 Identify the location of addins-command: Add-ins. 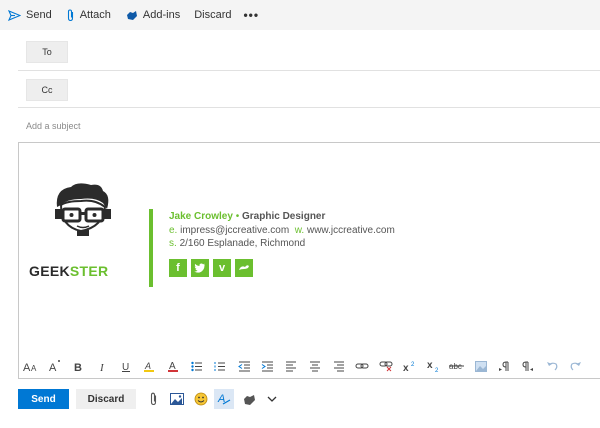
(152, 15).